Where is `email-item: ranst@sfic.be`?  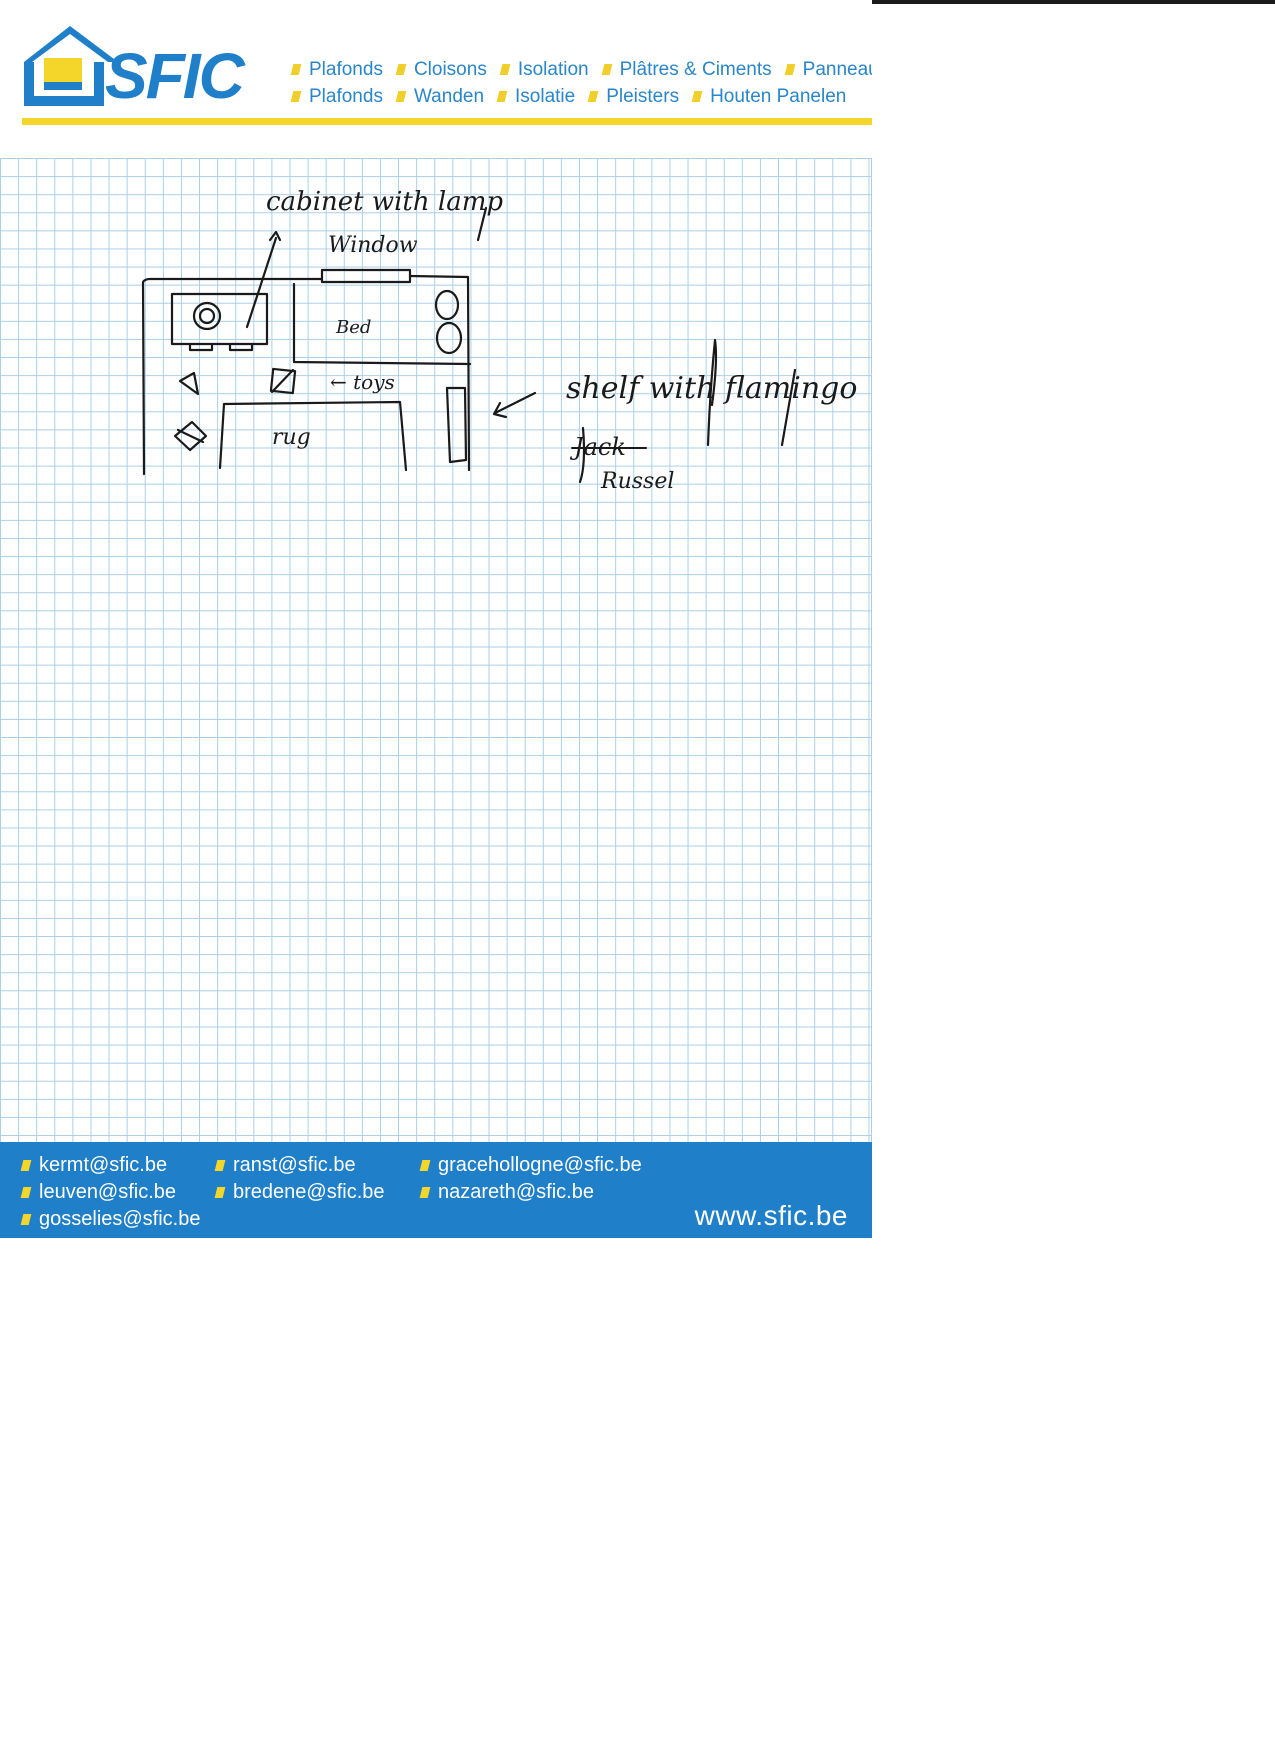 email-item: ranst@sfic.be is located at coordinates (299, 1165).